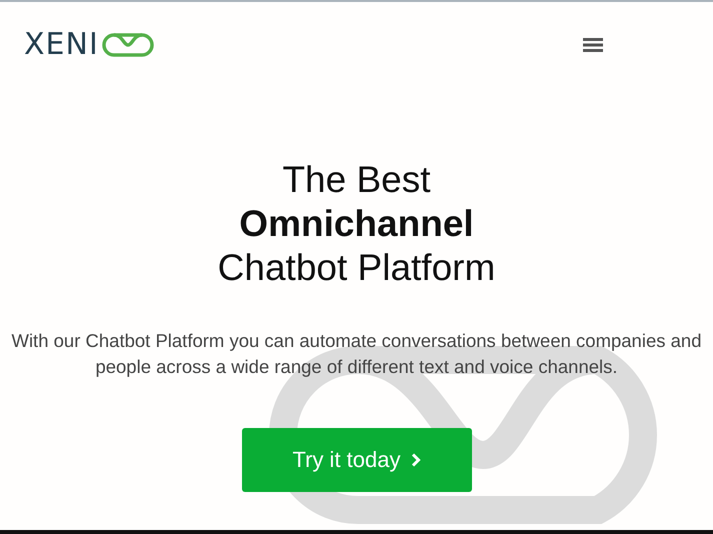 This screenshot has width=713, height=534. I want to click on logo-text: XENI, so click(61, 45).